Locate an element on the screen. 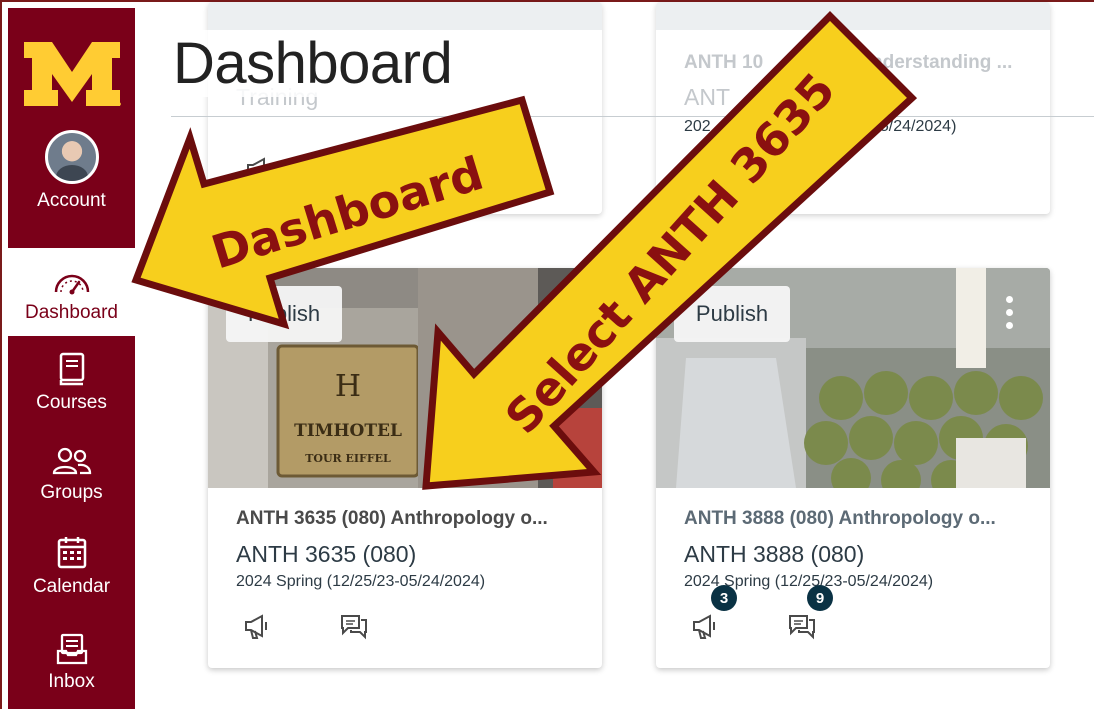 The width and height of the screenshot is (1094, 709). card-short-name: ANTH 3635 (080) is located at coordinates (326, 554).